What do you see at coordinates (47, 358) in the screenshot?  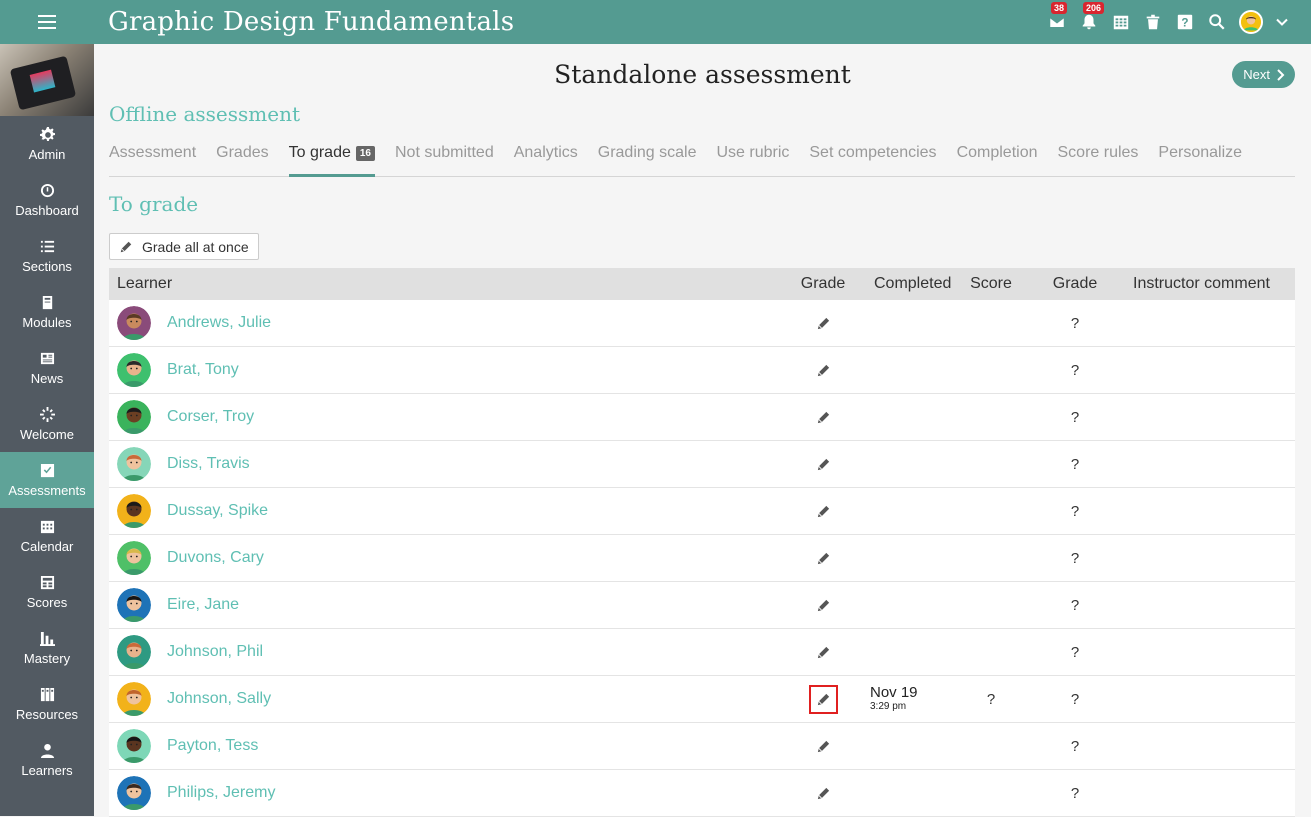 I see `newspaper-icon` at bounding box center [47, 358].